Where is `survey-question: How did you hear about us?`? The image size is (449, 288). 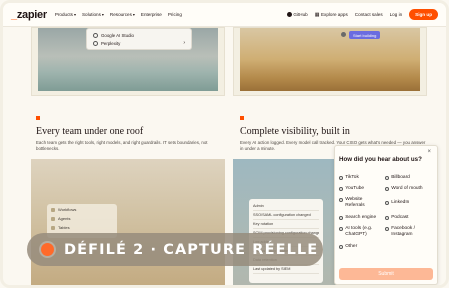 survey-question: How did you hear about us? is located at coordinates (380, 159).